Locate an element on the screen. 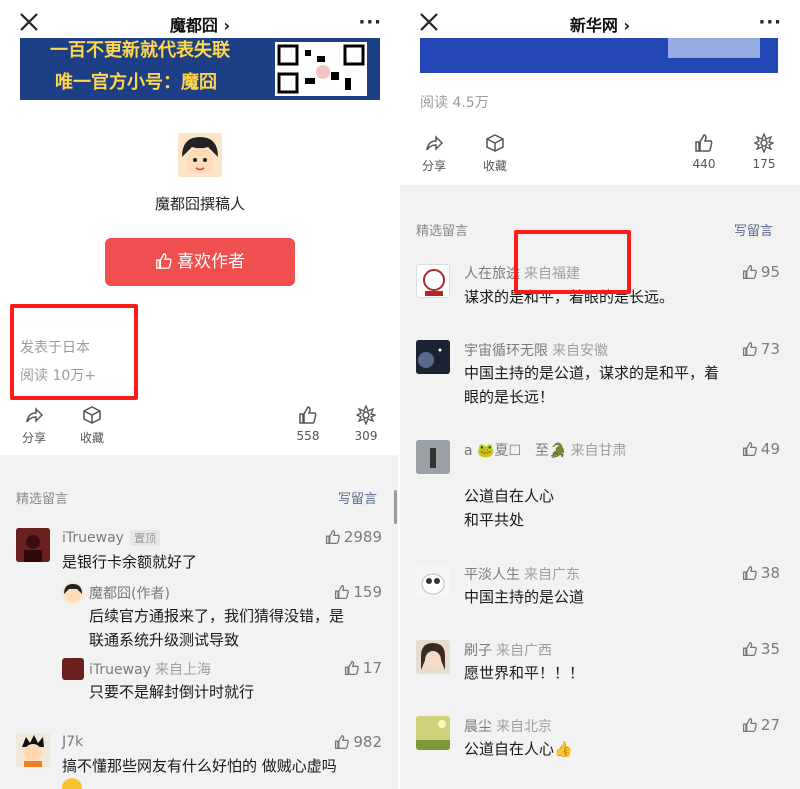 This screenshot has height=789, width=800. banner-line2: 唯一官方小号：魔囧 is located at coordinates (136, 82).